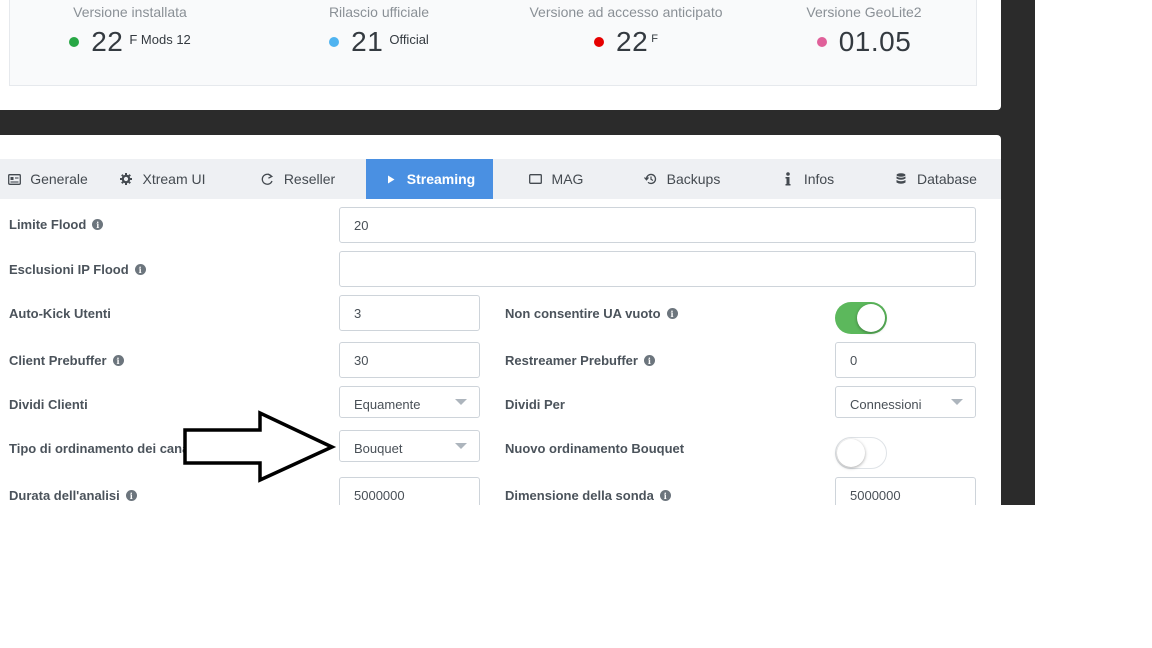 The image size is (1152, 648). I want to click on durata-analisi-text: Durata dell'analisi, so click(64, 495).